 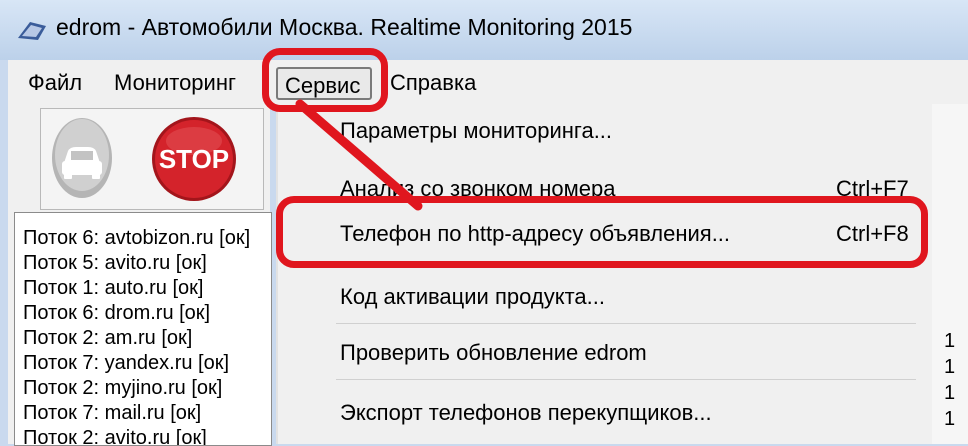 What do you see at coordinates (477, 189) in the screenshot?
I see `menu-item-call-analysis: Анализ со звонком номера` at bounding box center [477, 189].